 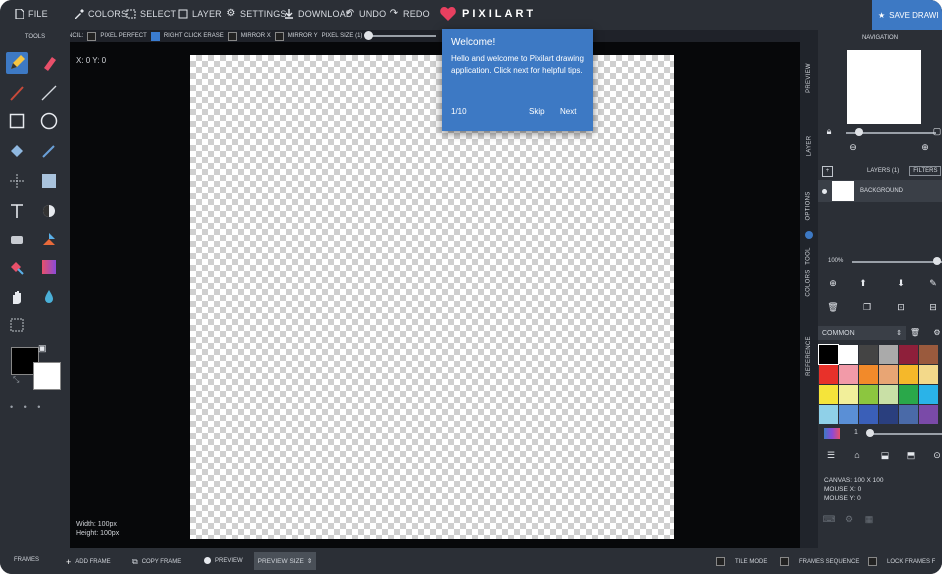 What do you see at coordinates (49, 181) in the screenshot?
I see `select-rectangle-tool` at bounding box center [49, 181].